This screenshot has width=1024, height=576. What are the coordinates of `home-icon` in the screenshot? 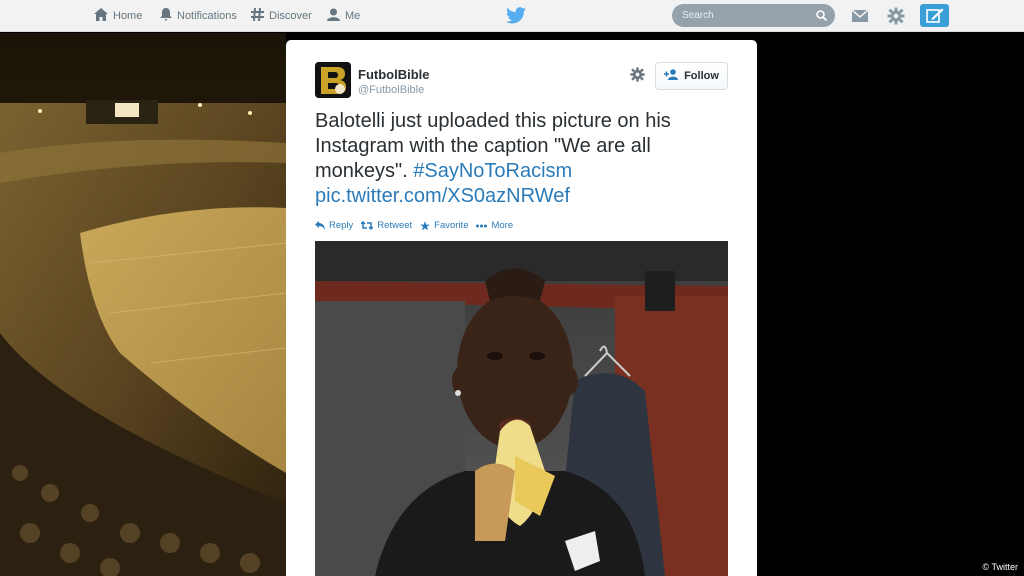 It's located at (101, 16).